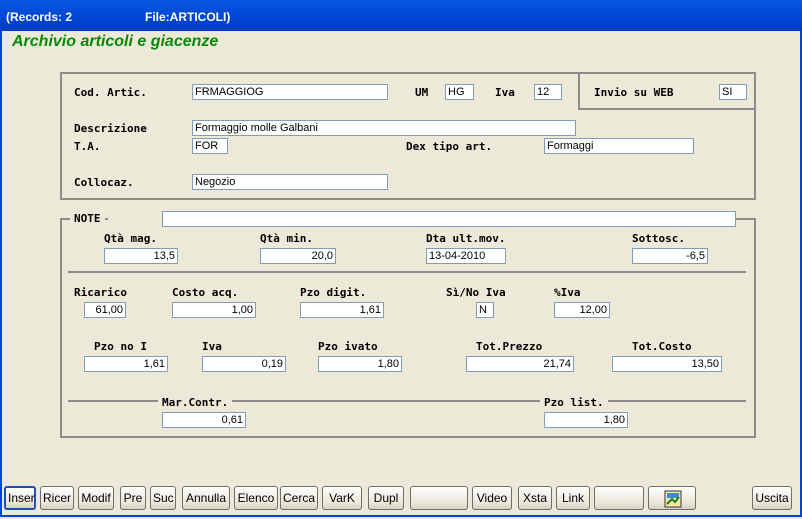 The width and height of the screenshot is (802, 519). What do you see at coordinates (509, 346) in the screenshot?
I see `tot-prezzo-label: Tot.Prezzo` at bounding box center [509, 346].